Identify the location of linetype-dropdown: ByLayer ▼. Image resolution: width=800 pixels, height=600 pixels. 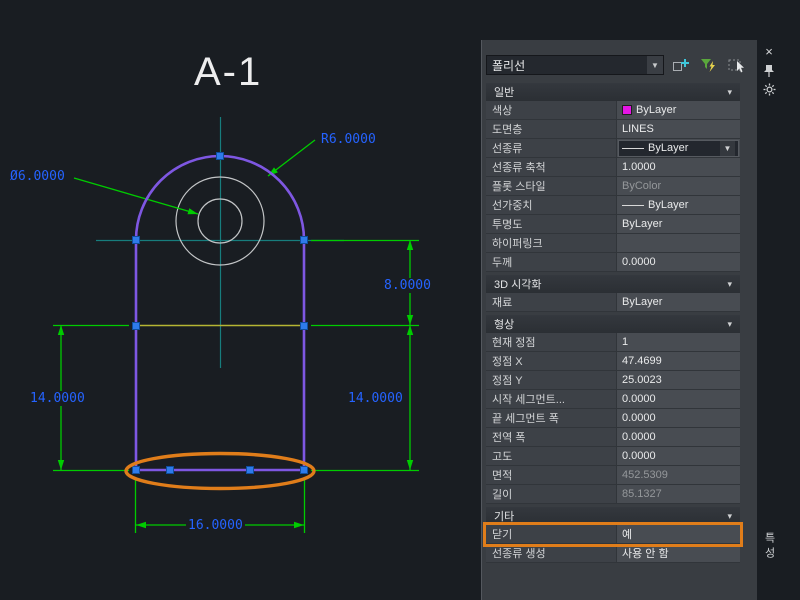
(678, 148).